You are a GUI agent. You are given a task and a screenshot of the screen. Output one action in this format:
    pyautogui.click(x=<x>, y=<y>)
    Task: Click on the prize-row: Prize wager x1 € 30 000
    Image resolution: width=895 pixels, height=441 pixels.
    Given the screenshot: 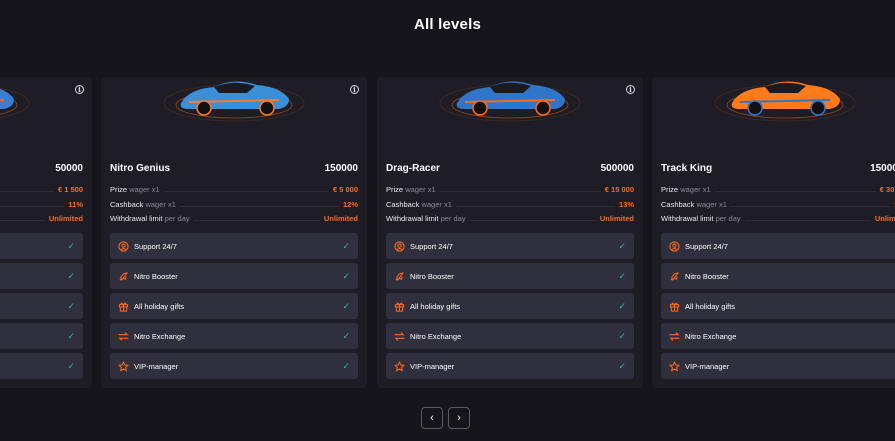 What is the action you would take?
    pyautogui.click(x=778, y=189)
    